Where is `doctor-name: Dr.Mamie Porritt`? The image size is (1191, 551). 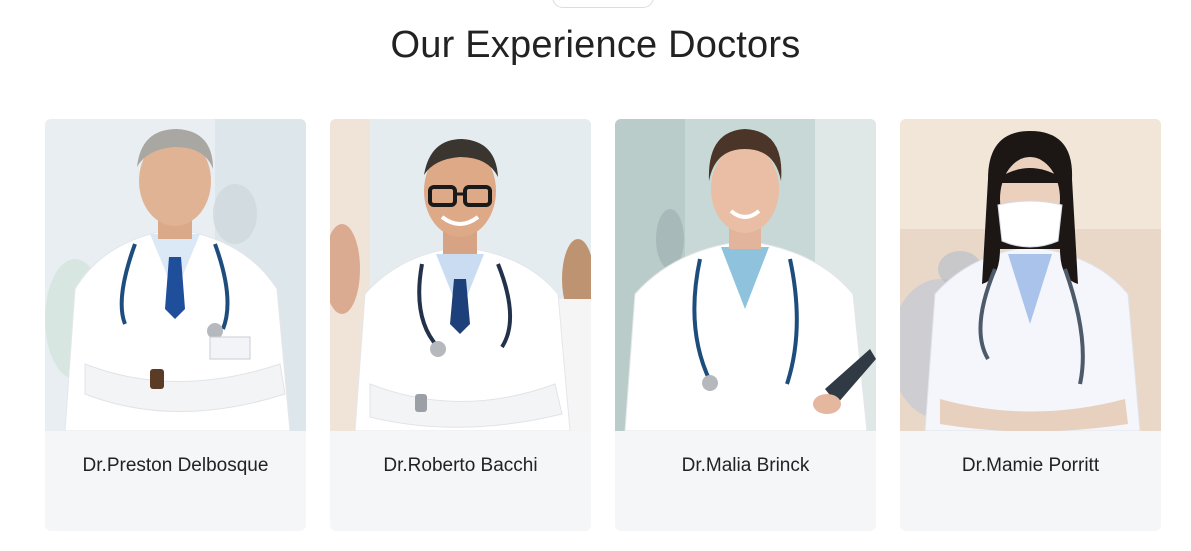 doctor-name: Dr.Mamie Porritt is located at coordinates (1030, 465).